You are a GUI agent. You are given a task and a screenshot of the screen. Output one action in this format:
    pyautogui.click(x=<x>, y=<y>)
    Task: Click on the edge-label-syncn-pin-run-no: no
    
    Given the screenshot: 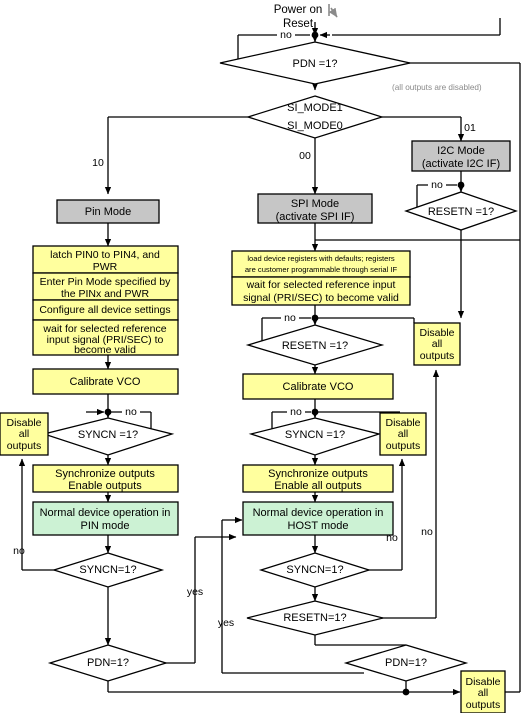 What is the action you would take?
    pyautogui.click(x=19, y=551)
    